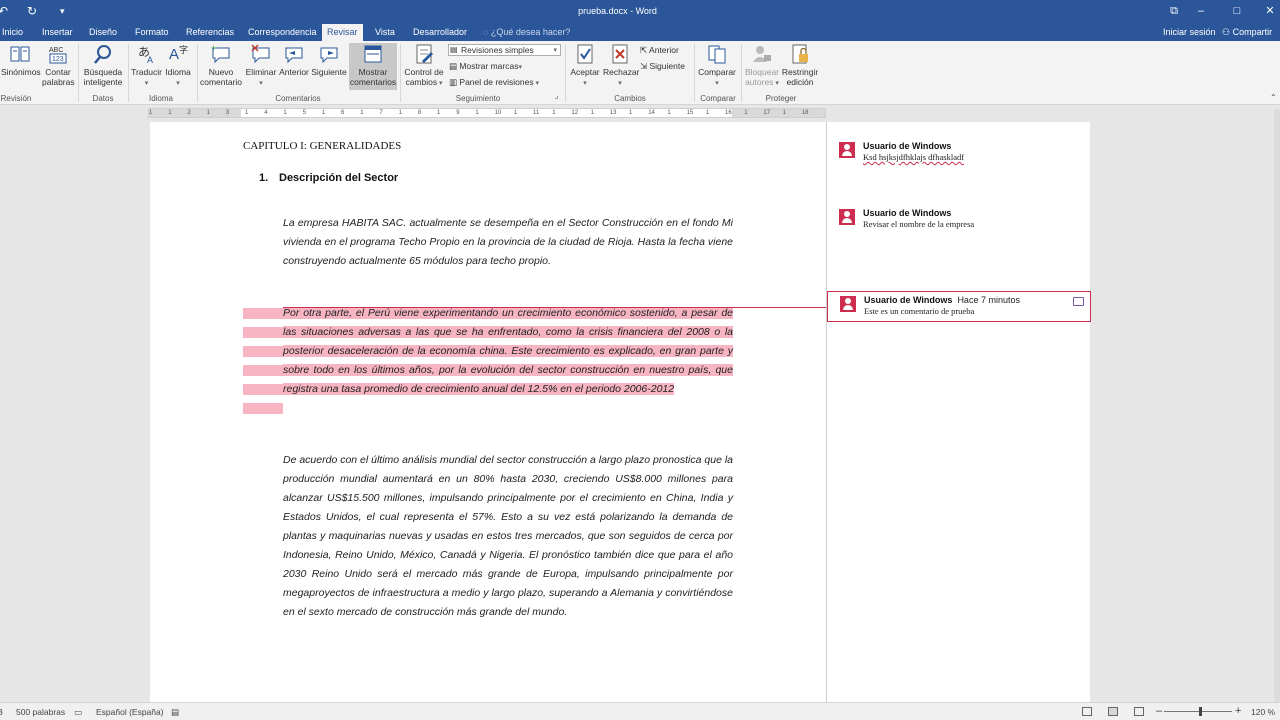 Image resolution: width=1280 pixels, height=720 pixels. What do you see at coordinates (56, 50) in the screenshot?
I see `svg-text: ABC` at bounding box center [56, 50].